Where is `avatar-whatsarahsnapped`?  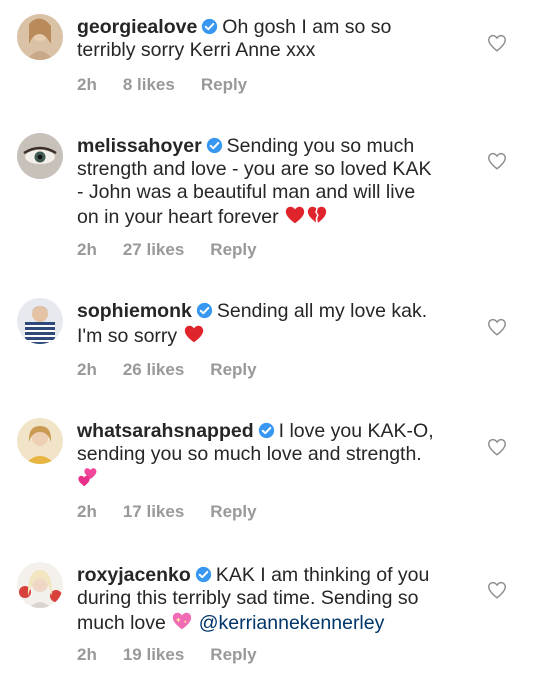
avatar-whatsarahsnapped is located at coordinates (40, 441).